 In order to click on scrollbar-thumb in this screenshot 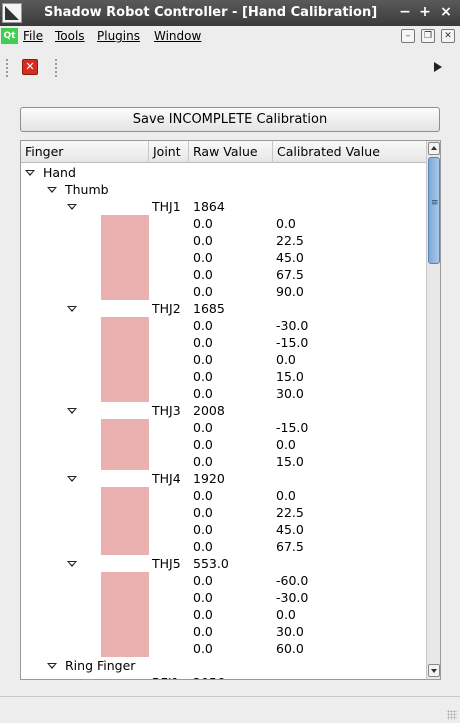, I will do `click(434, 210)`.